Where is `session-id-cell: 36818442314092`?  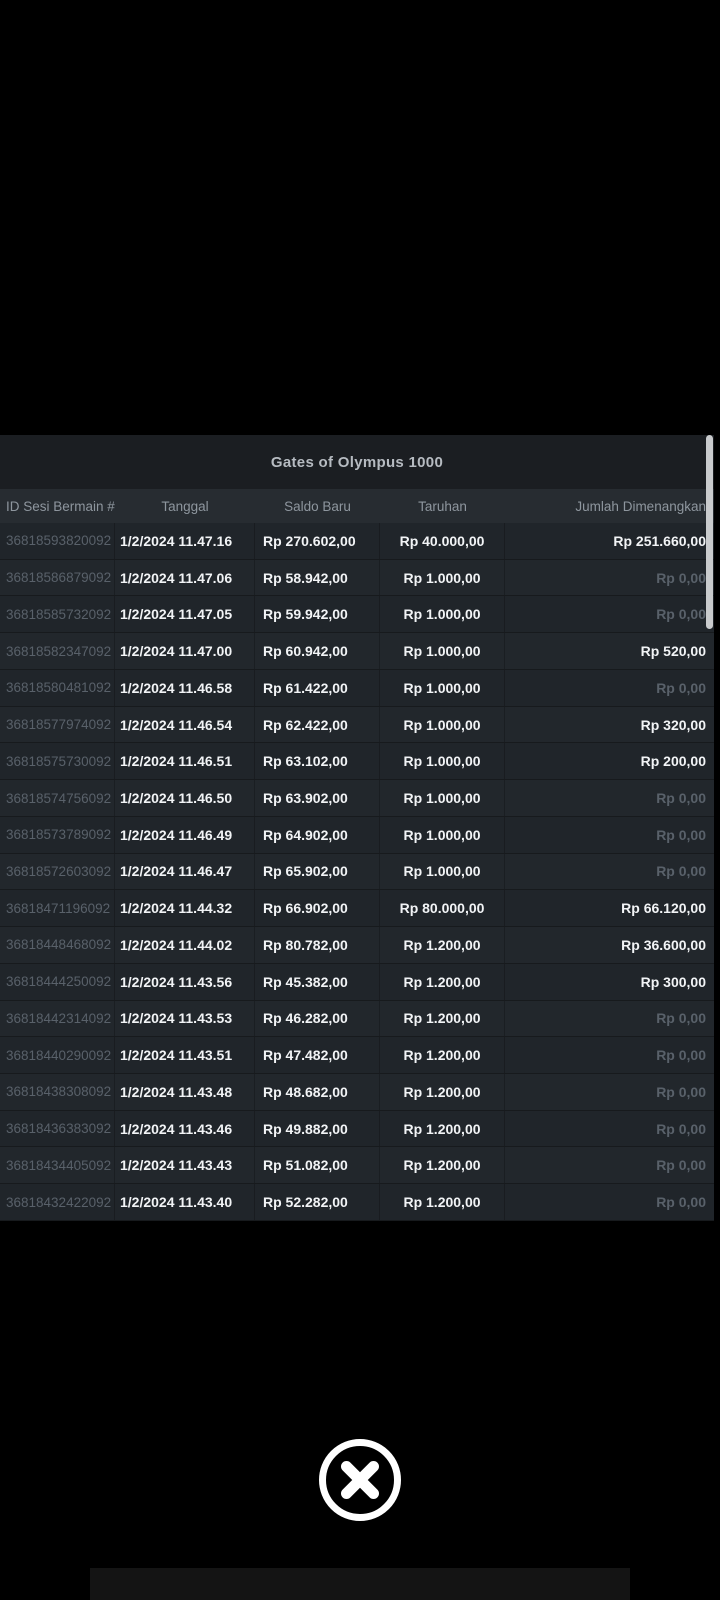
session-id-cell: 36818442314092 is located at coordinates (57, 1018).